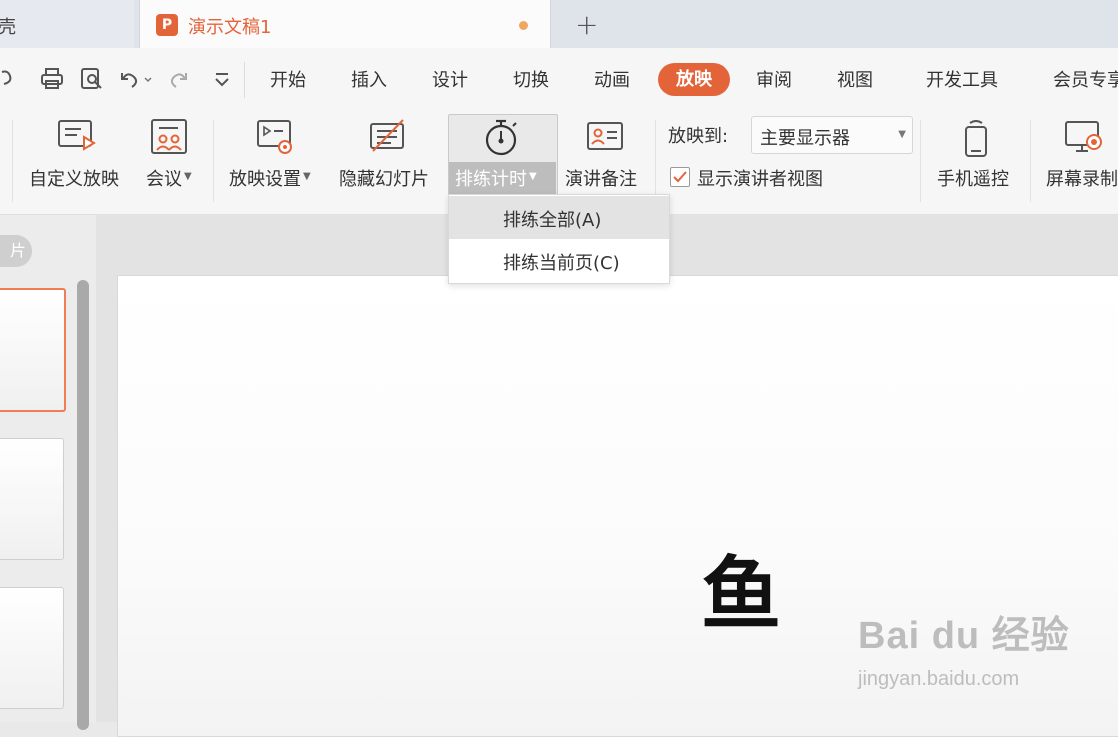 The image size is (1118, 737). What do you see at coordinates (805, 138) in the screenshot?
I see `output-display-value: 主要显示器` at bounding box center [805, 138].